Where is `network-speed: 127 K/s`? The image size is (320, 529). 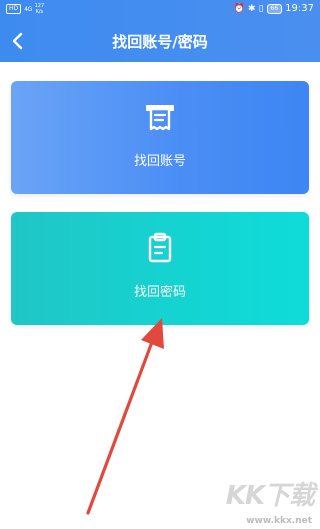 network-speed: 127 K/s is located at coordinates (40, 9).